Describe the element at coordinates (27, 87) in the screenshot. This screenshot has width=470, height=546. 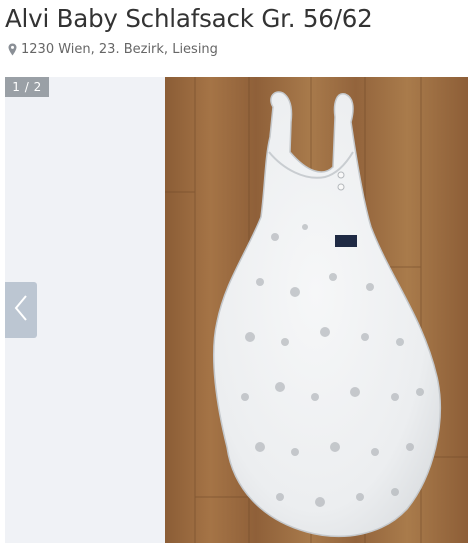
I see `image-counter: 1 / 2` at that location.